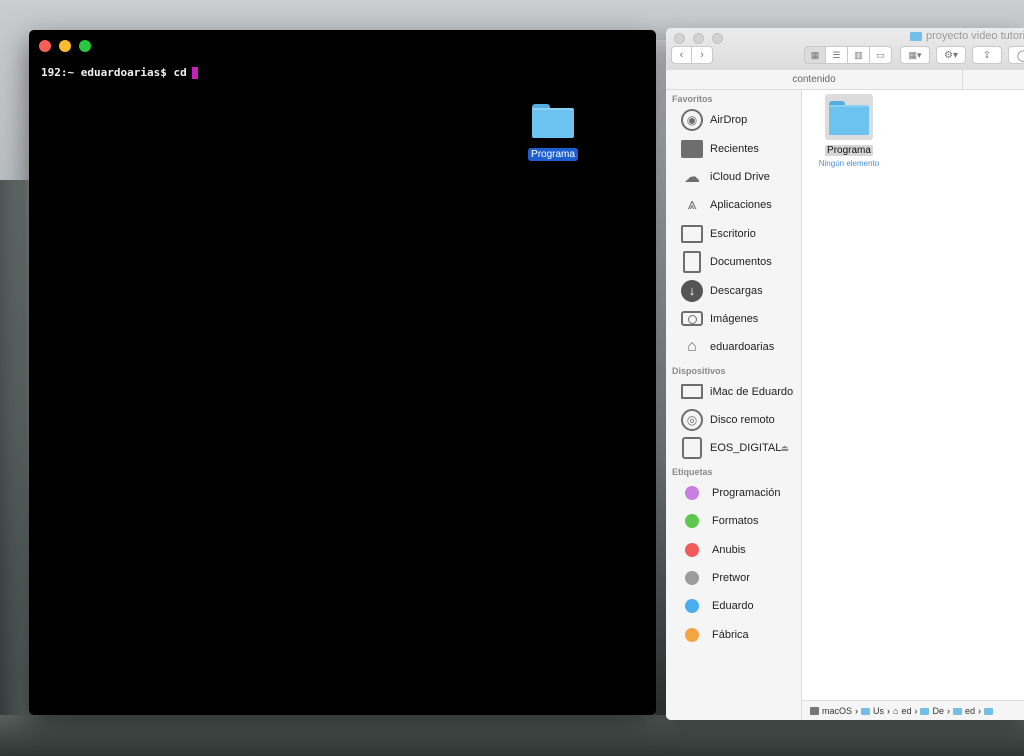 This screenshot has width=1024, height=756. I want to click on sidebar-tag-pretwor: Pretwor, so click(733, 578).